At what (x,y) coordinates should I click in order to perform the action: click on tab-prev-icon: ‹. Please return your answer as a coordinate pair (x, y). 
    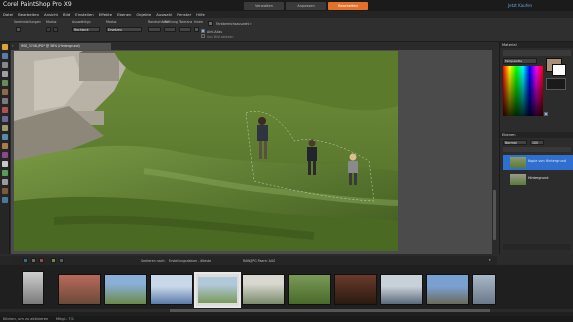
    Looking at the image, I should click on (14, 46).